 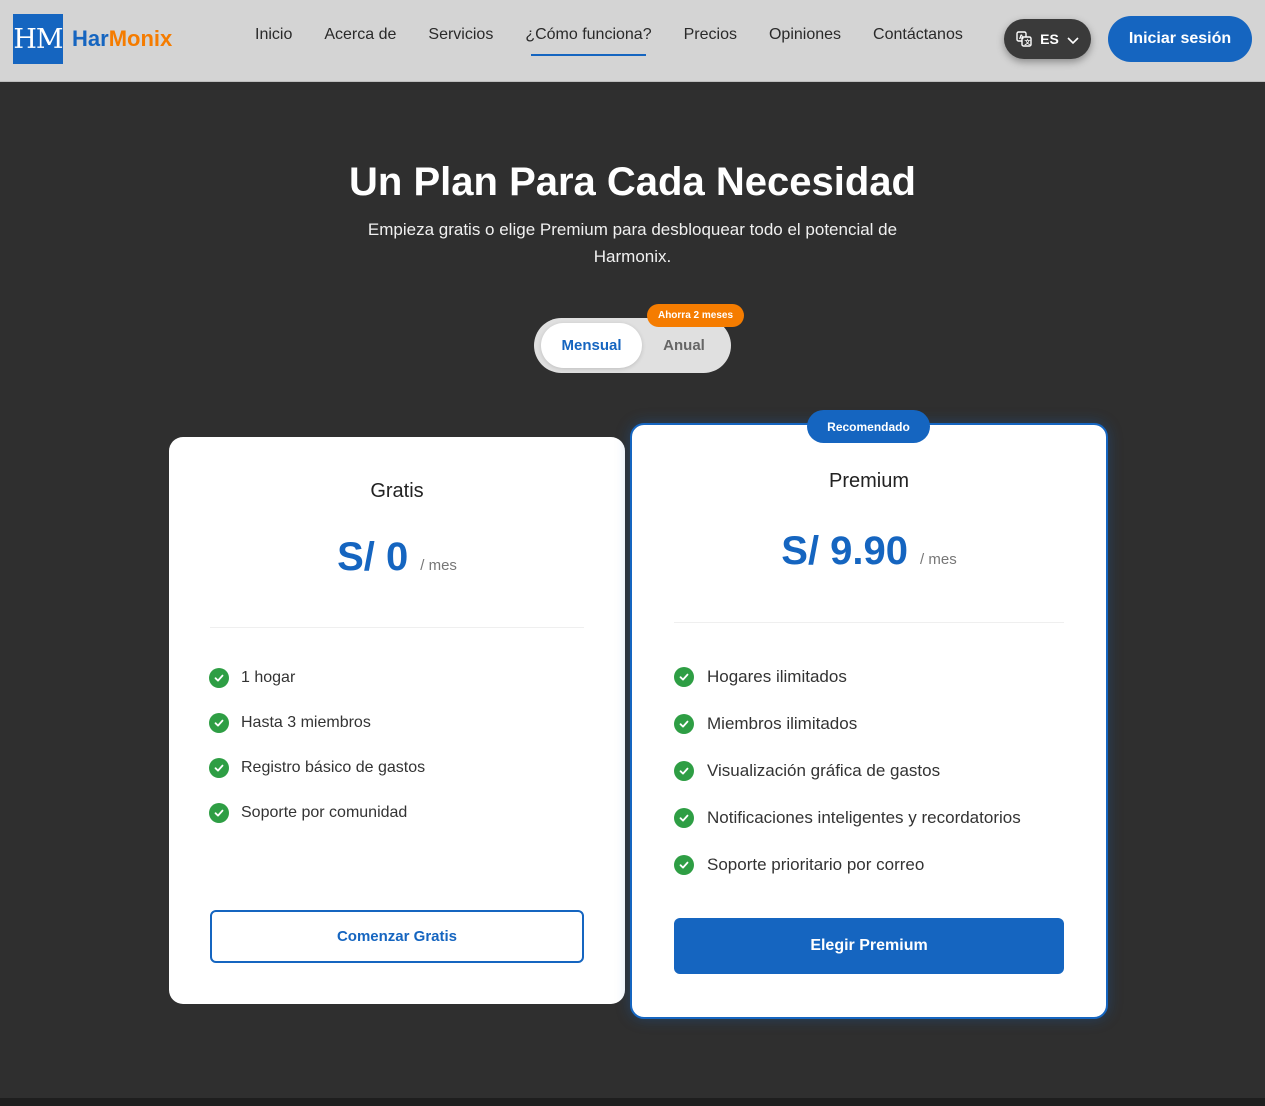 What do you see at coordinates (373, 557) in the screenshot?
I see `plan-price: S/ 0` at bounding box center [373, 557].